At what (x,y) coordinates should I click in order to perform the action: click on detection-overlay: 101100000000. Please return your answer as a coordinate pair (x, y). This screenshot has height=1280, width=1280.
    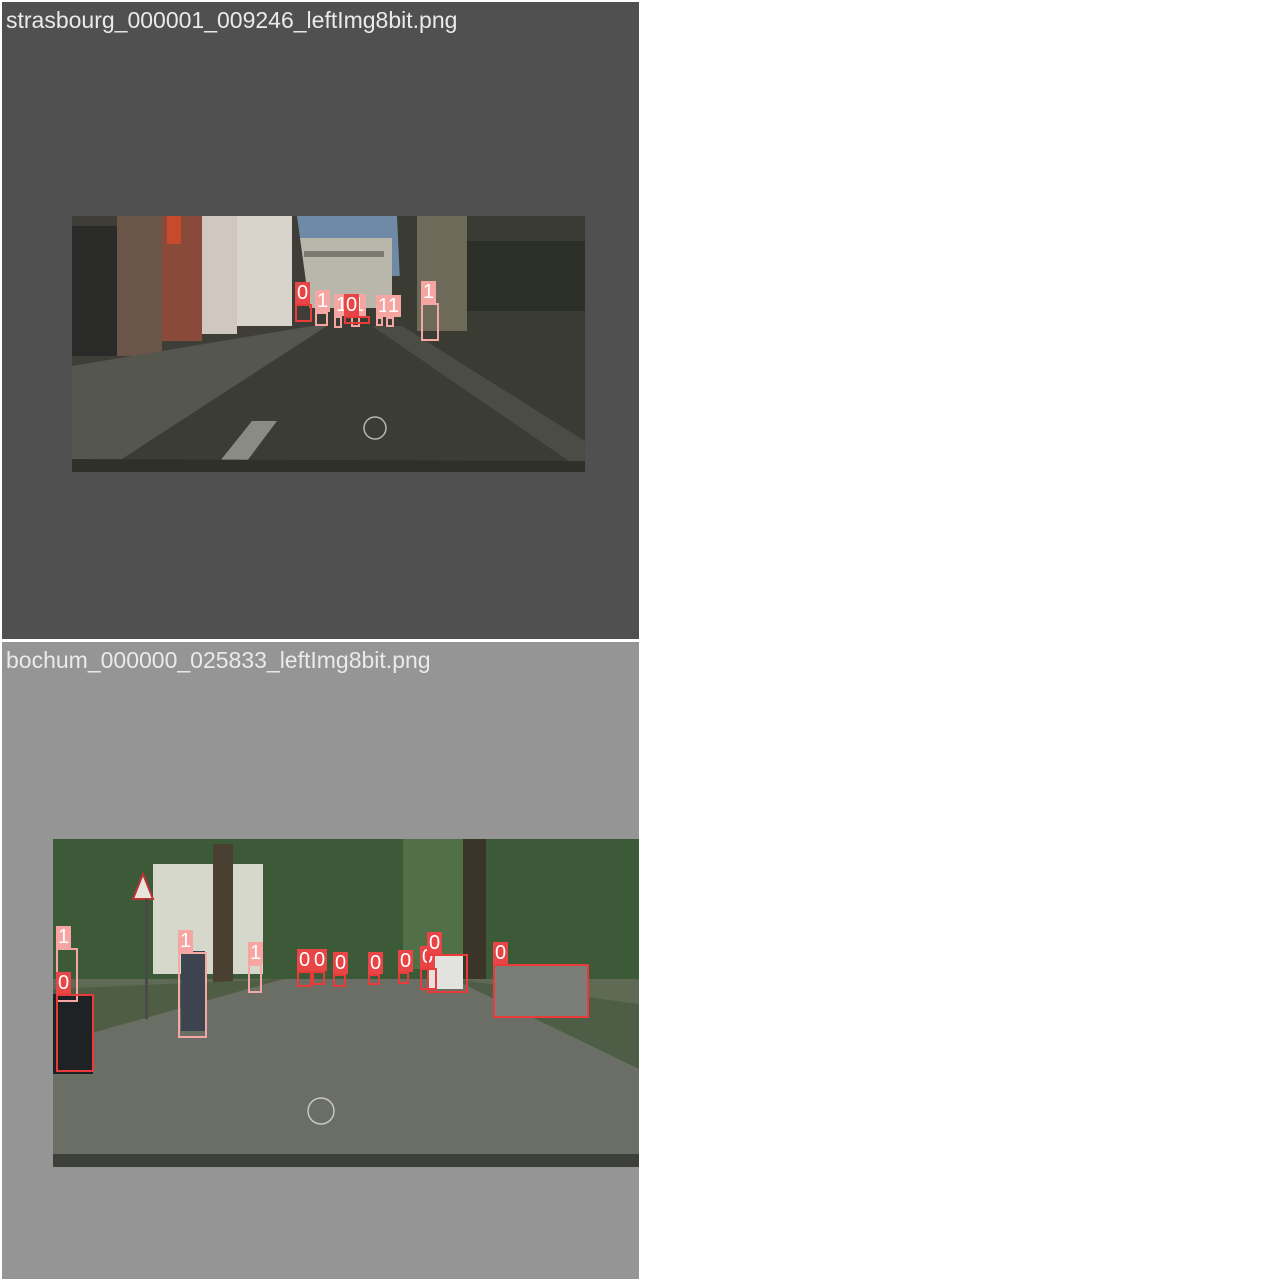
    Looking at the image, I should click on (346, 1003).